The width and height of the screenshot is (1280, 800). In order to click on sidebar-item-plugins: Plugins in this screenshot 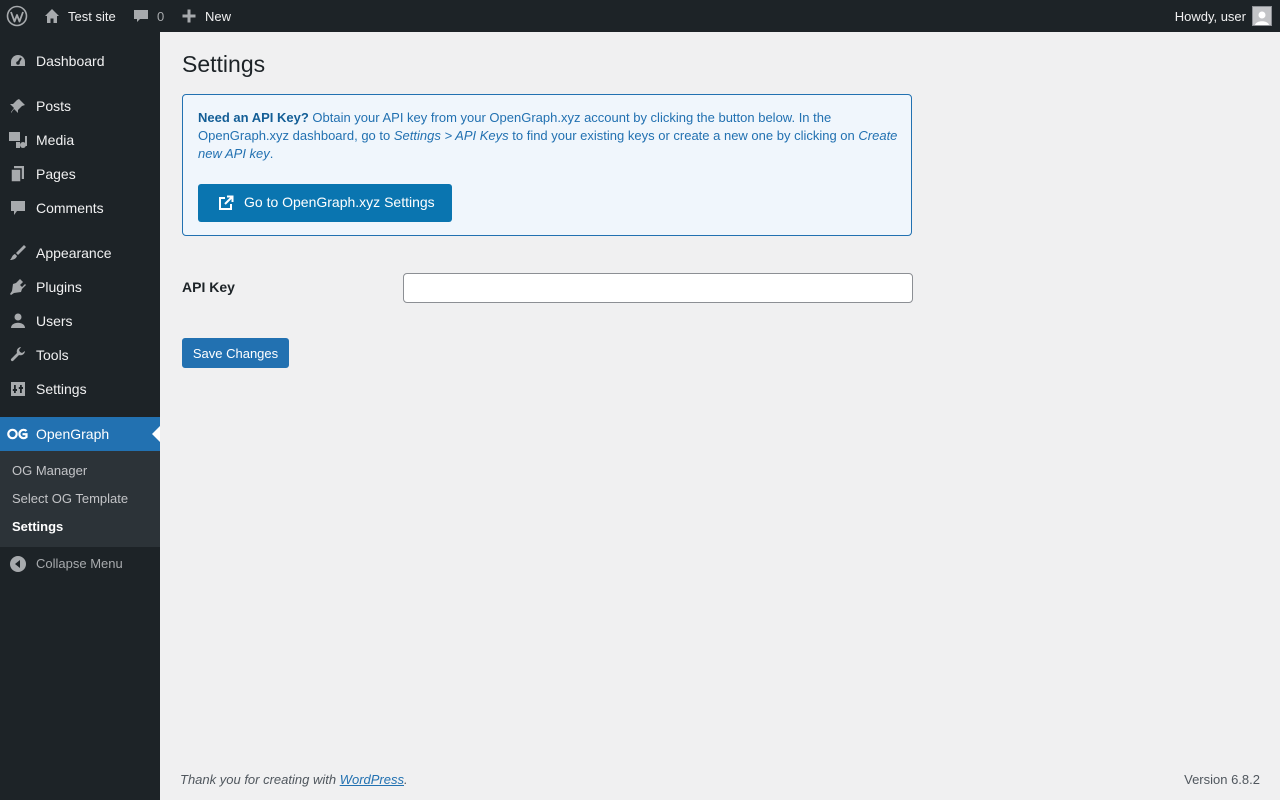, I will do `click(80, 287)`.